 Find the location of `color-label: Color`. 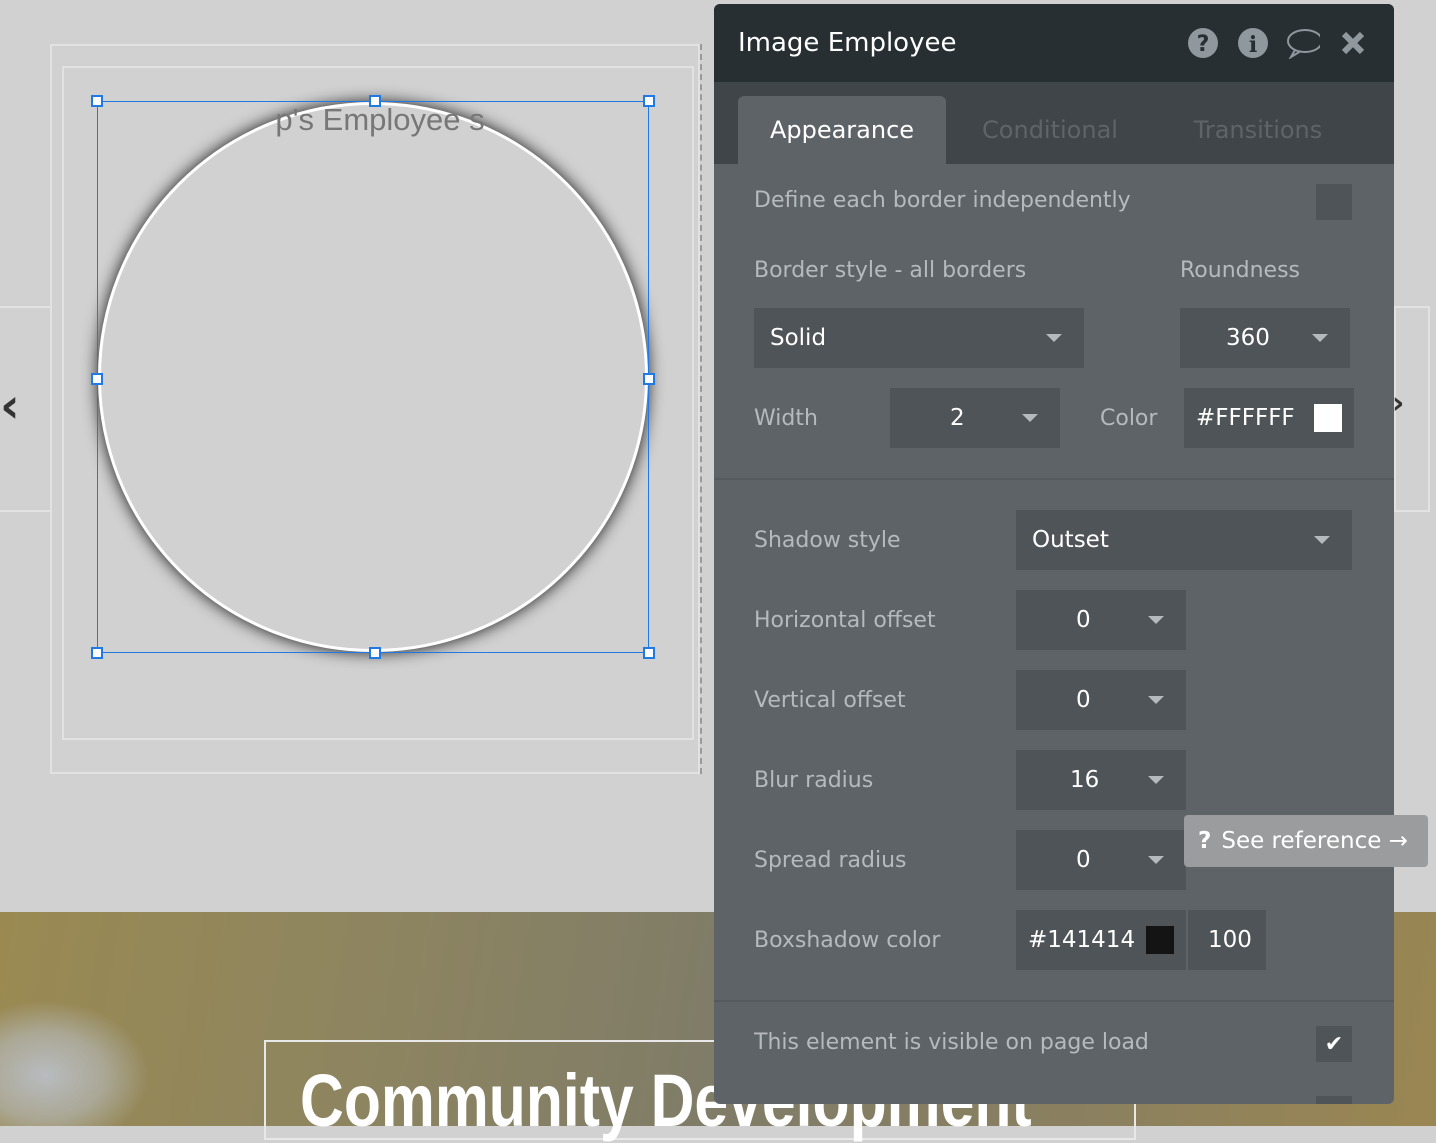

color-label: Color is located at coordinates (1129, 418).